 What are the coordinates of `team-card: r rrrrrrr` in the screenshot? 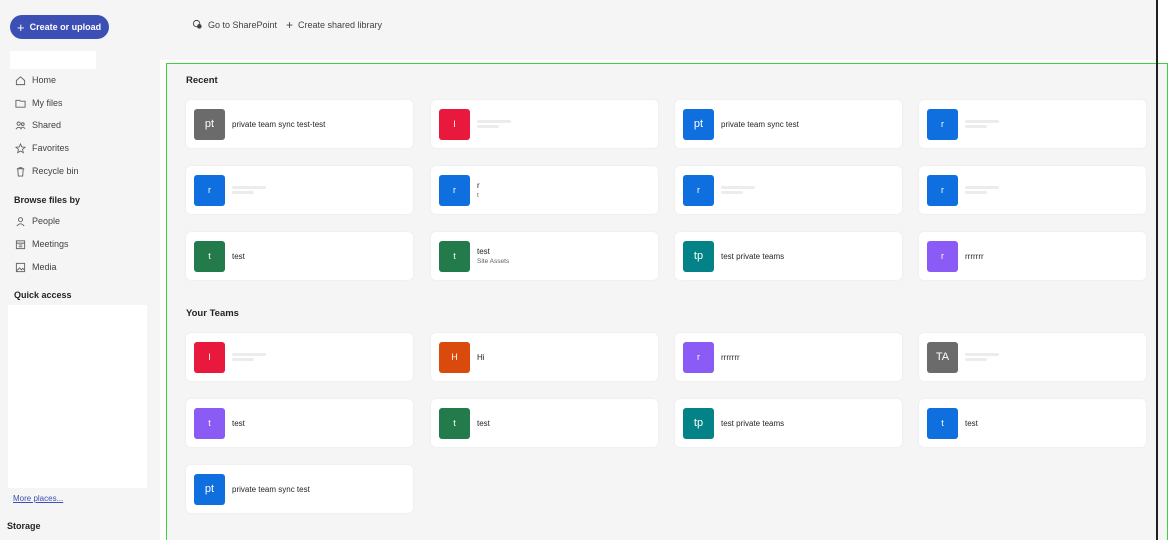 It's located at (788, 357).